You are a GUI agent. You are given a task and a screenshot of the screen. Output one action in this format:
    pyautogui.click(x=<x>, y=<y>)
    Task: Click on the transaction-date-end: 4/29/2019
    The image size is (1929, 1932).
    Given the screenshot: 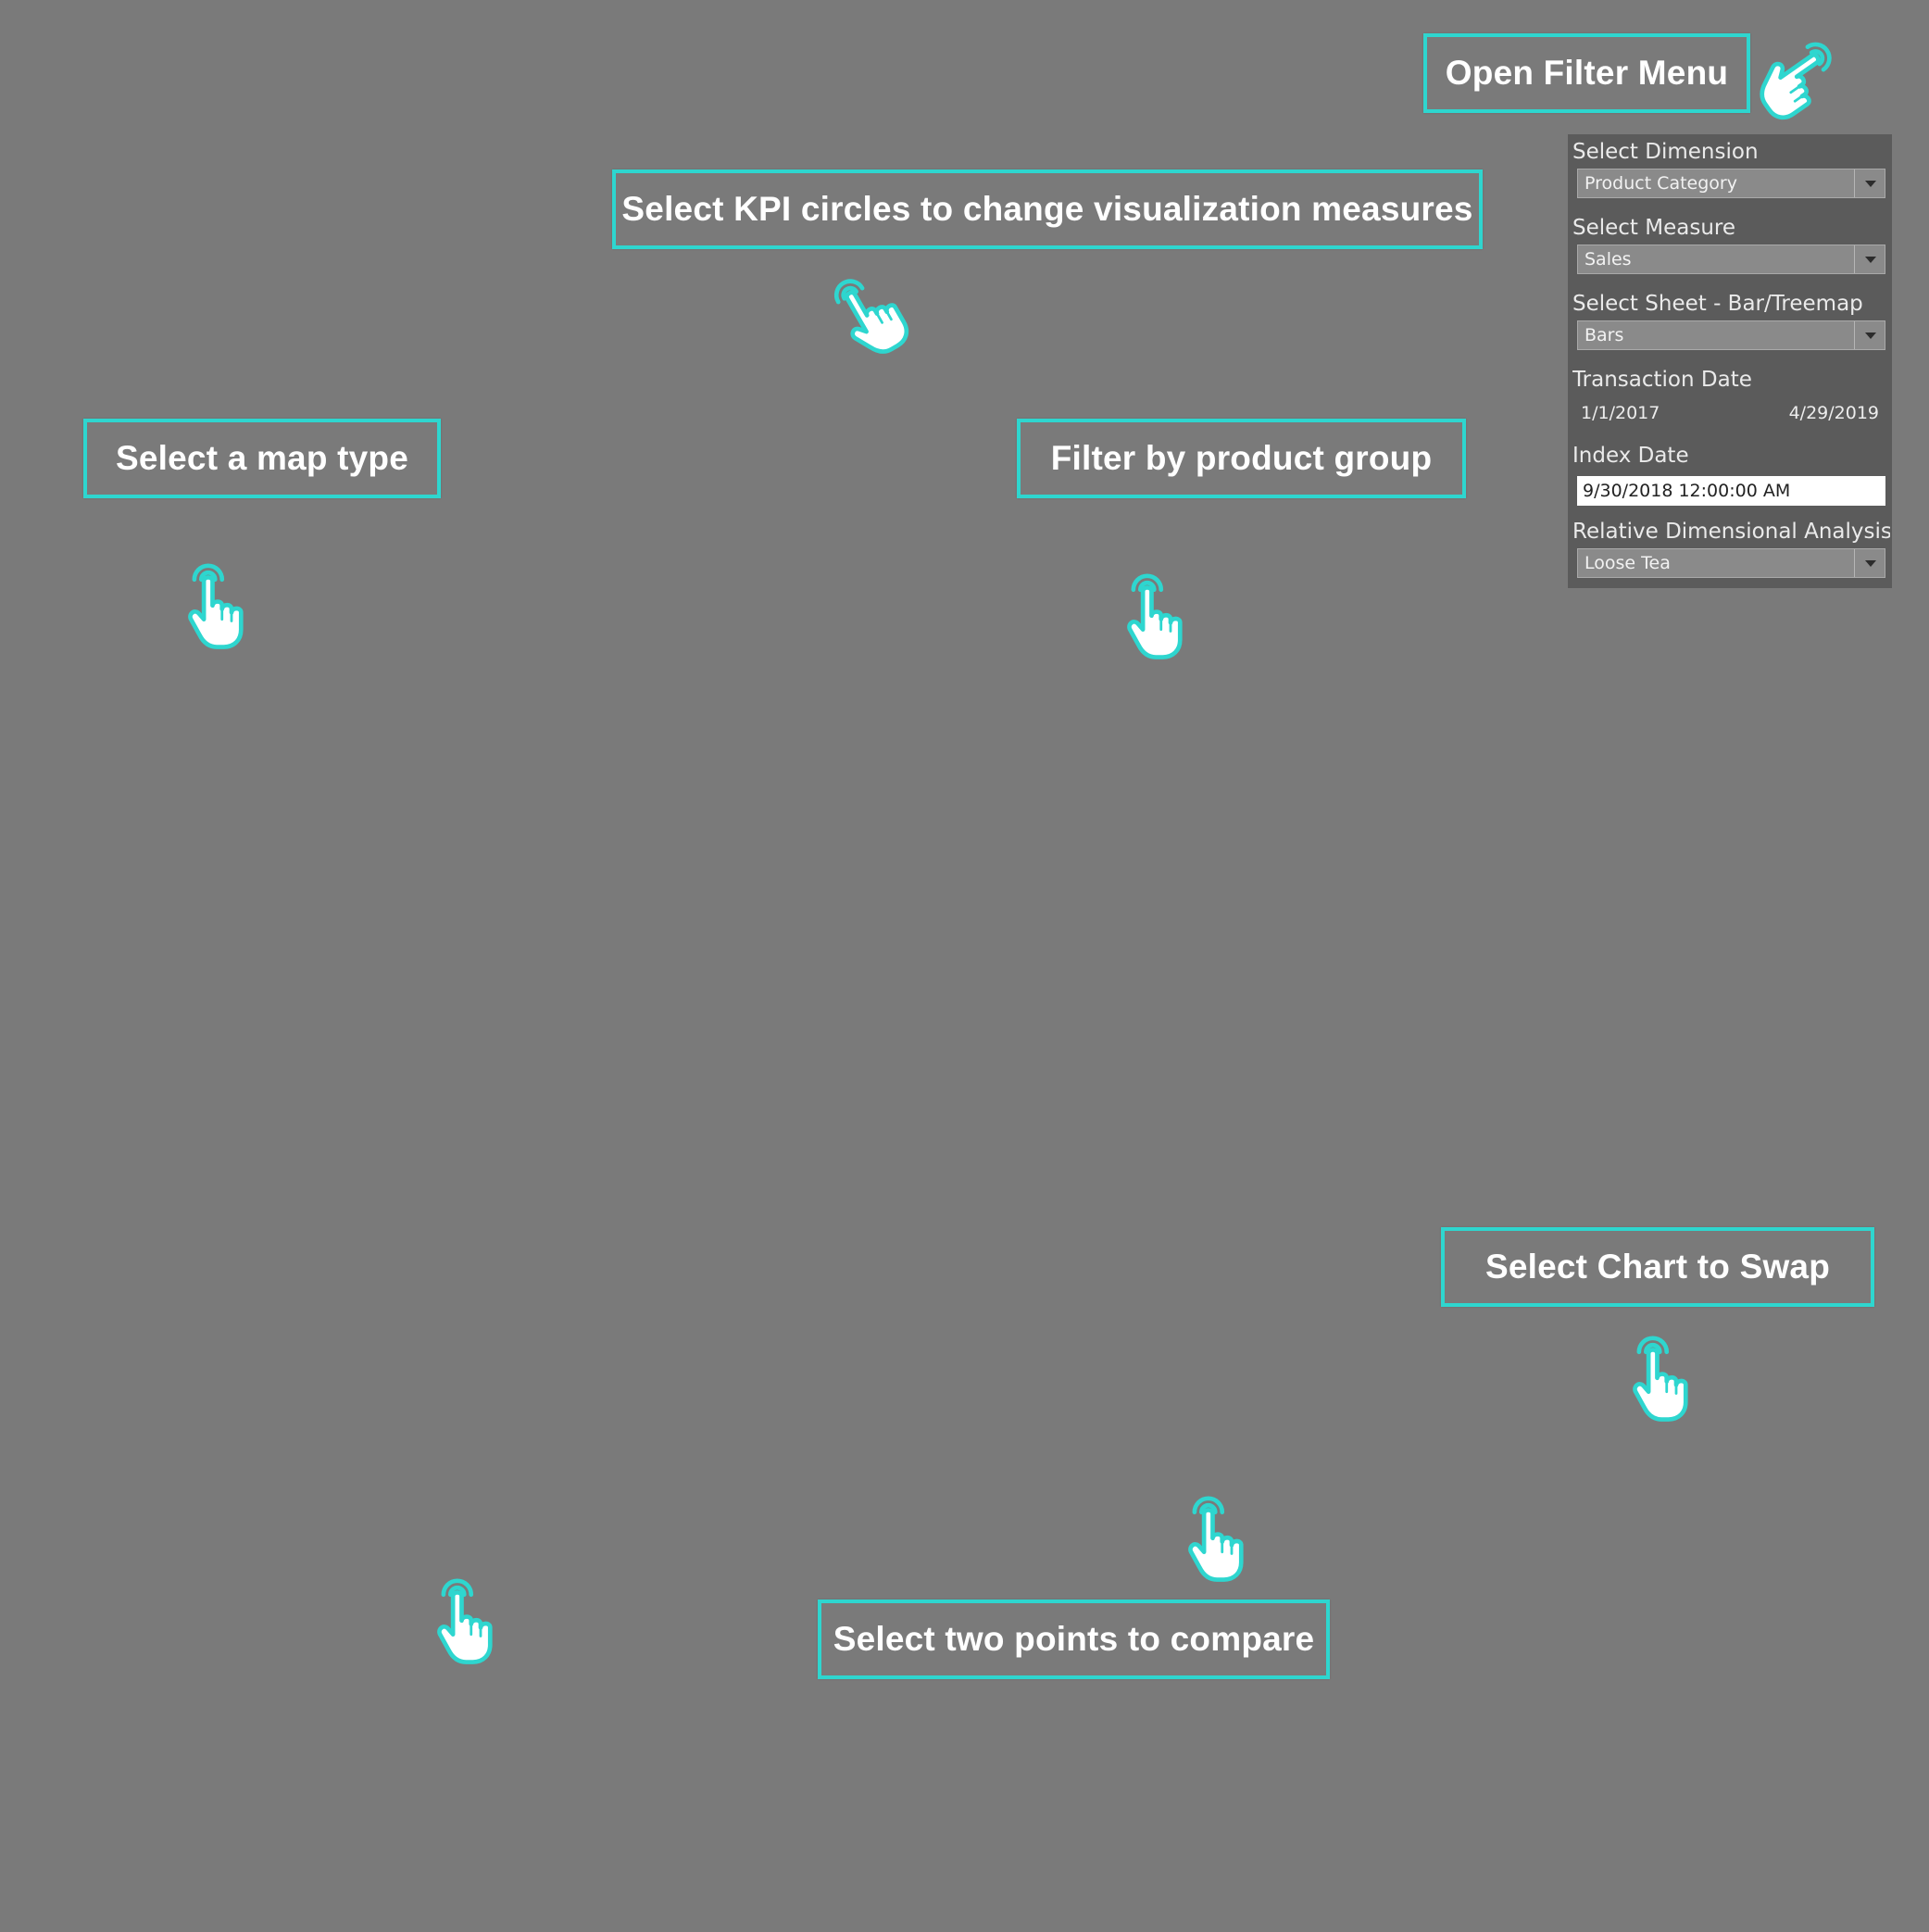 What is the action you would take?
    pyautogui.click(x=1834, y=413)
    